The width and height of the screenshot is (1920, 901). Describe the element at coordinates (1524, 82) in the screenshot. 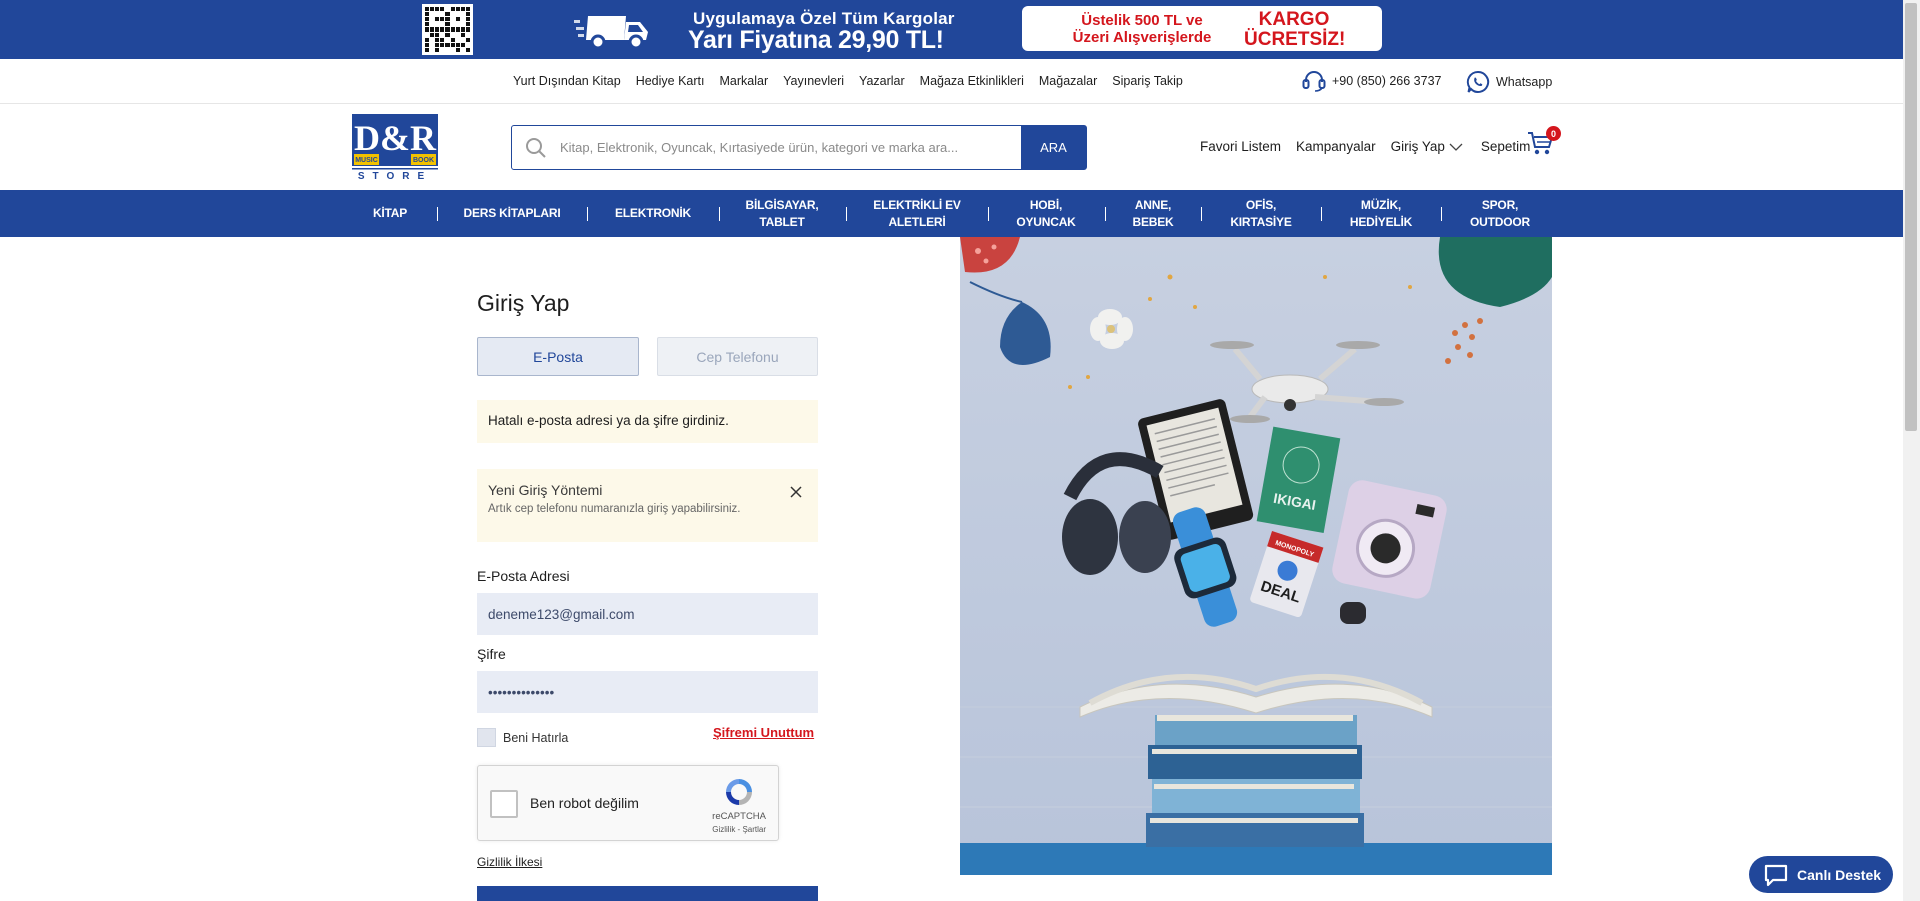

I see `whatsapp-label: Whatsapp` at that location.